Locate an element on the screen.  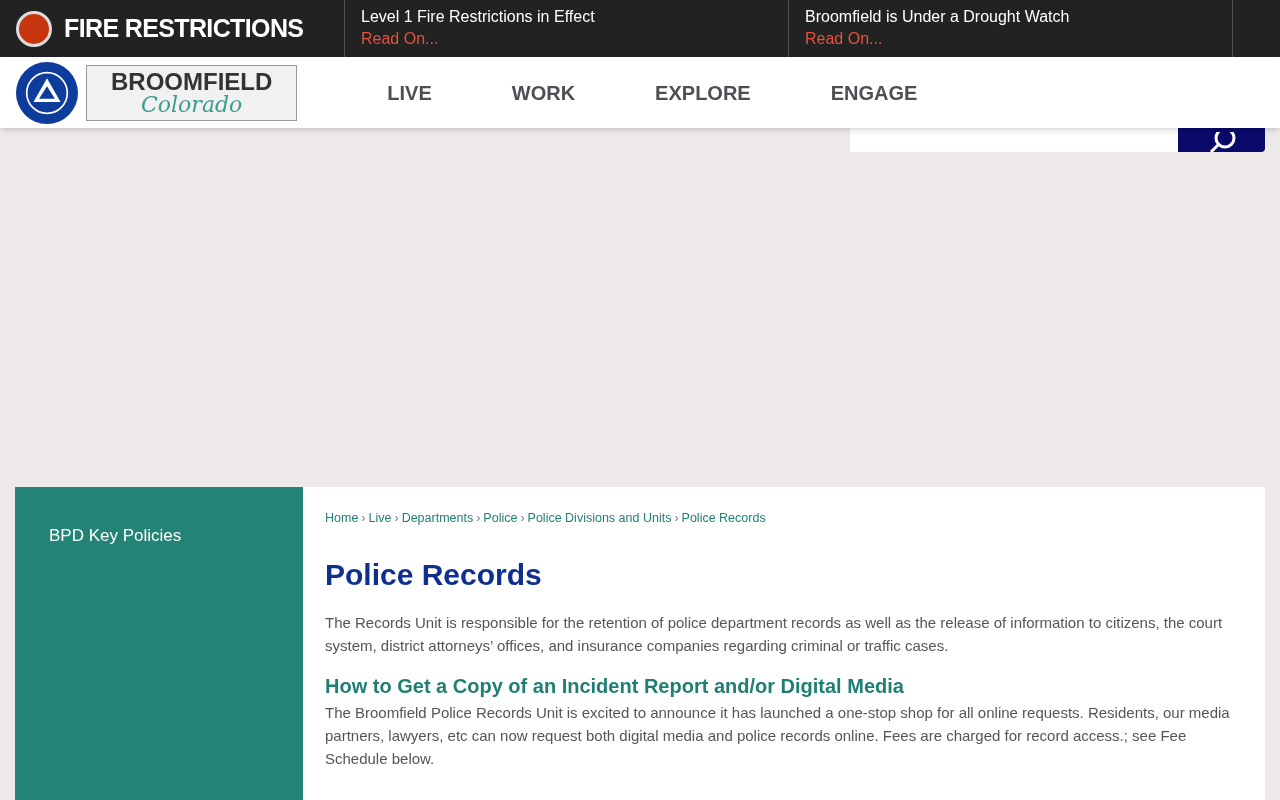
nav-link: EXPLORE is located at coordinates (703, 92).